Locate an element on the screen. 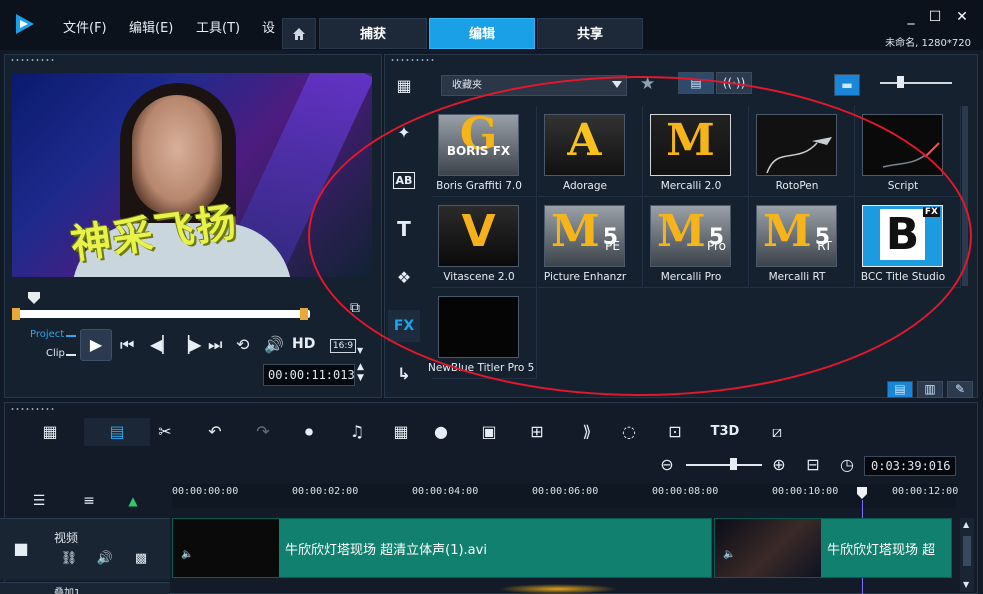 This screenshot has width=983, height=594. scroll-thumb is located at coordinates (967, 551).